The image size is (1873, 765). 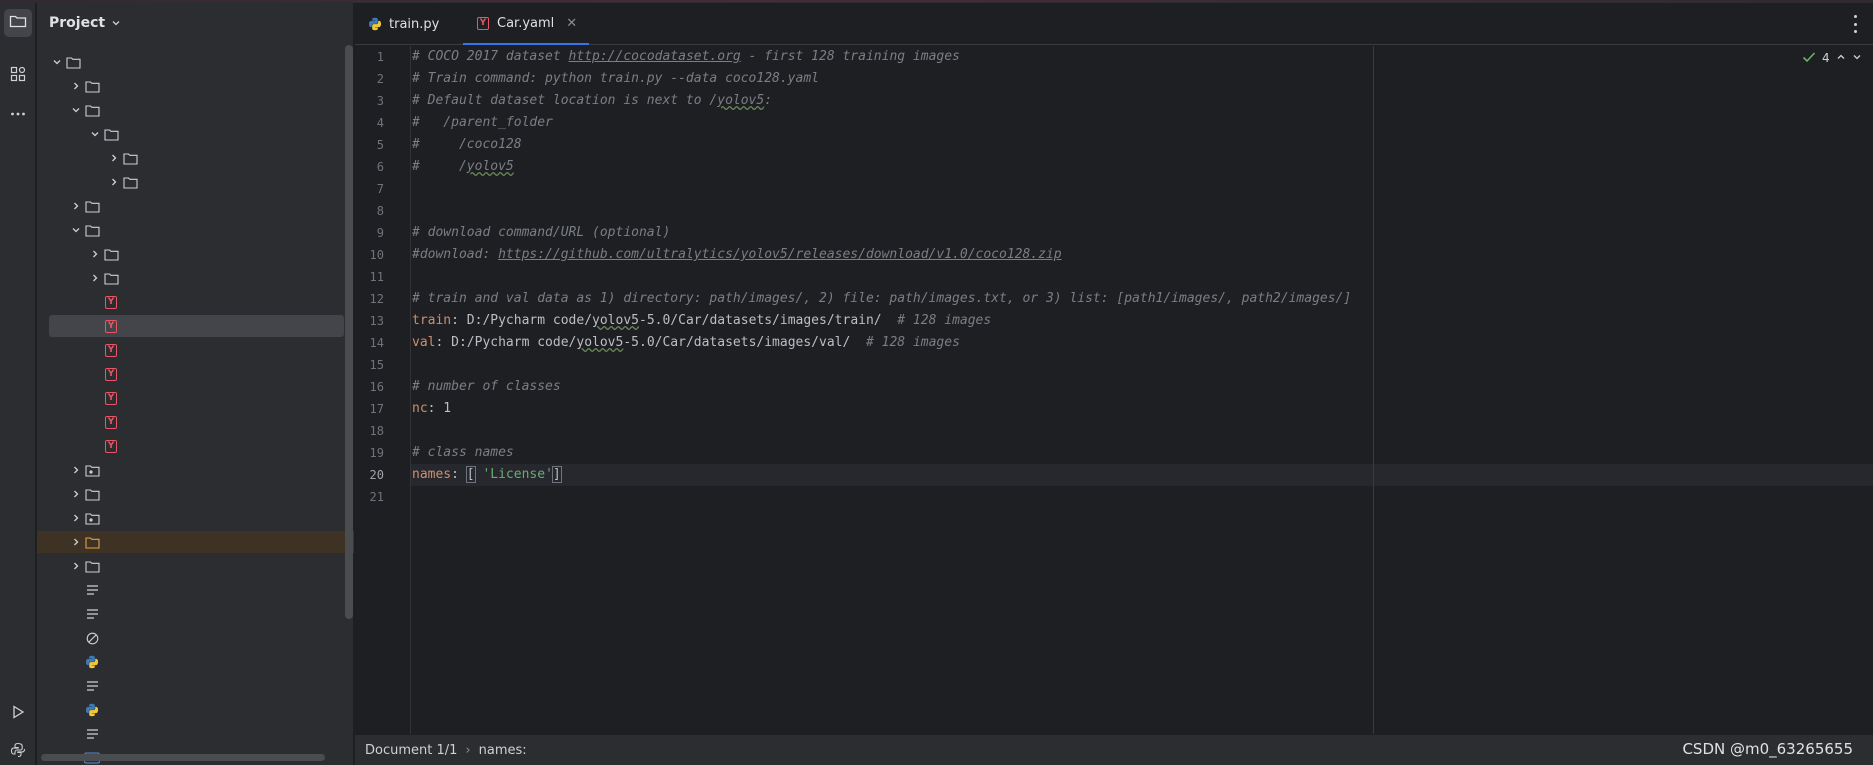 I want to click on code-token: - first 128 training images, so click(x=850, y=56).